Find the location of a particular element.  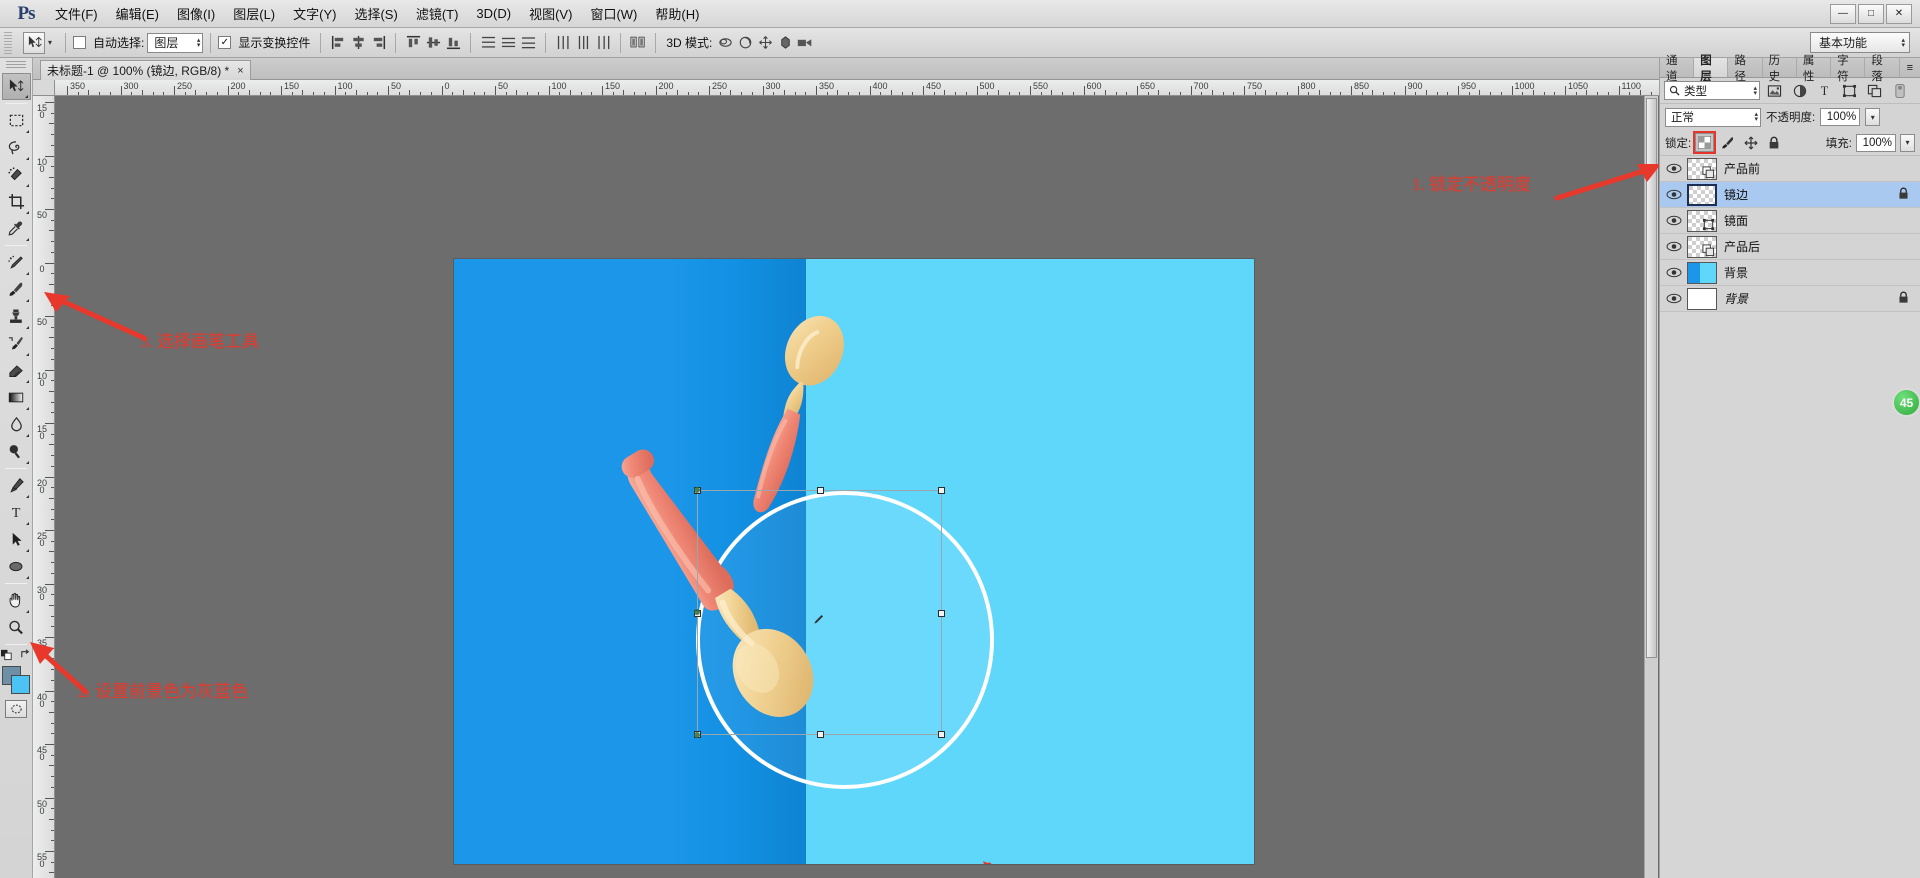

quick-mask-toggle is located at coordinates (16, 709).